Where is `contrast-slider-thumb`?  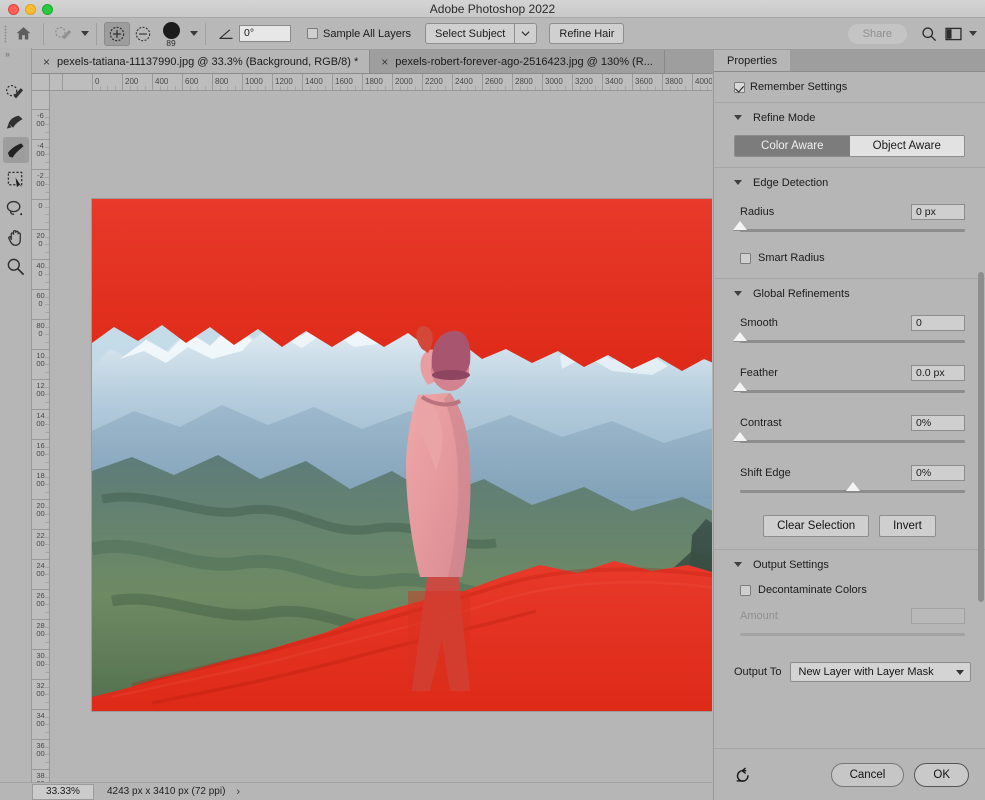
contrast-slider-thumb is located at coordinates (740, 436).